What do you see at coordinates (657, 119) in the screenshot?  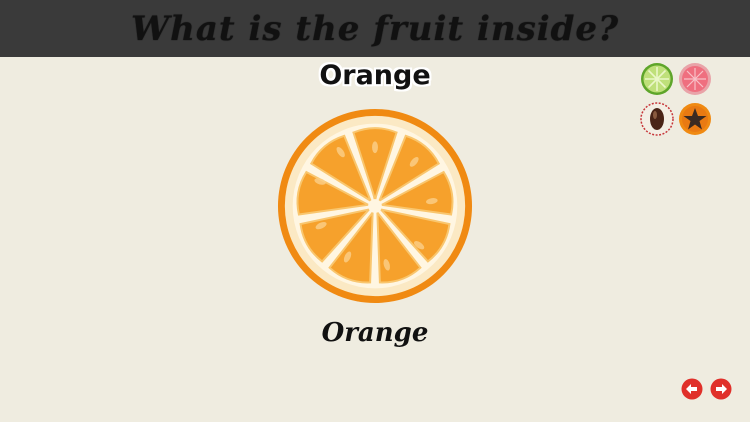 I see `seed-icon` at bounding box center [657, 119].